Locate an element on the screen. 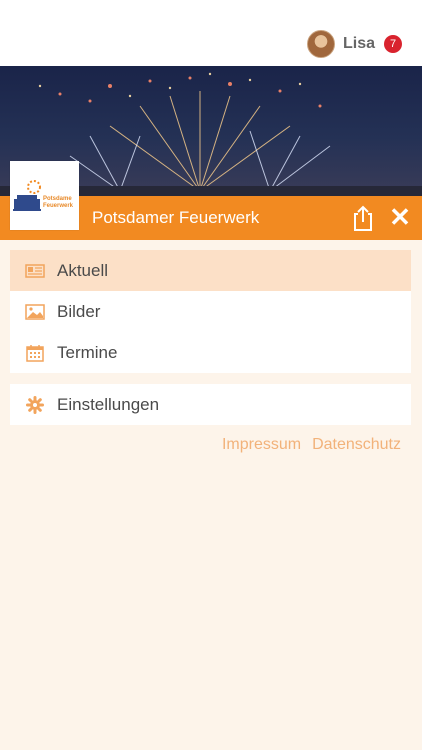 This screenshot has height=750, width=422. menu-item-termine: Termine is located at coordinates (210, 352).